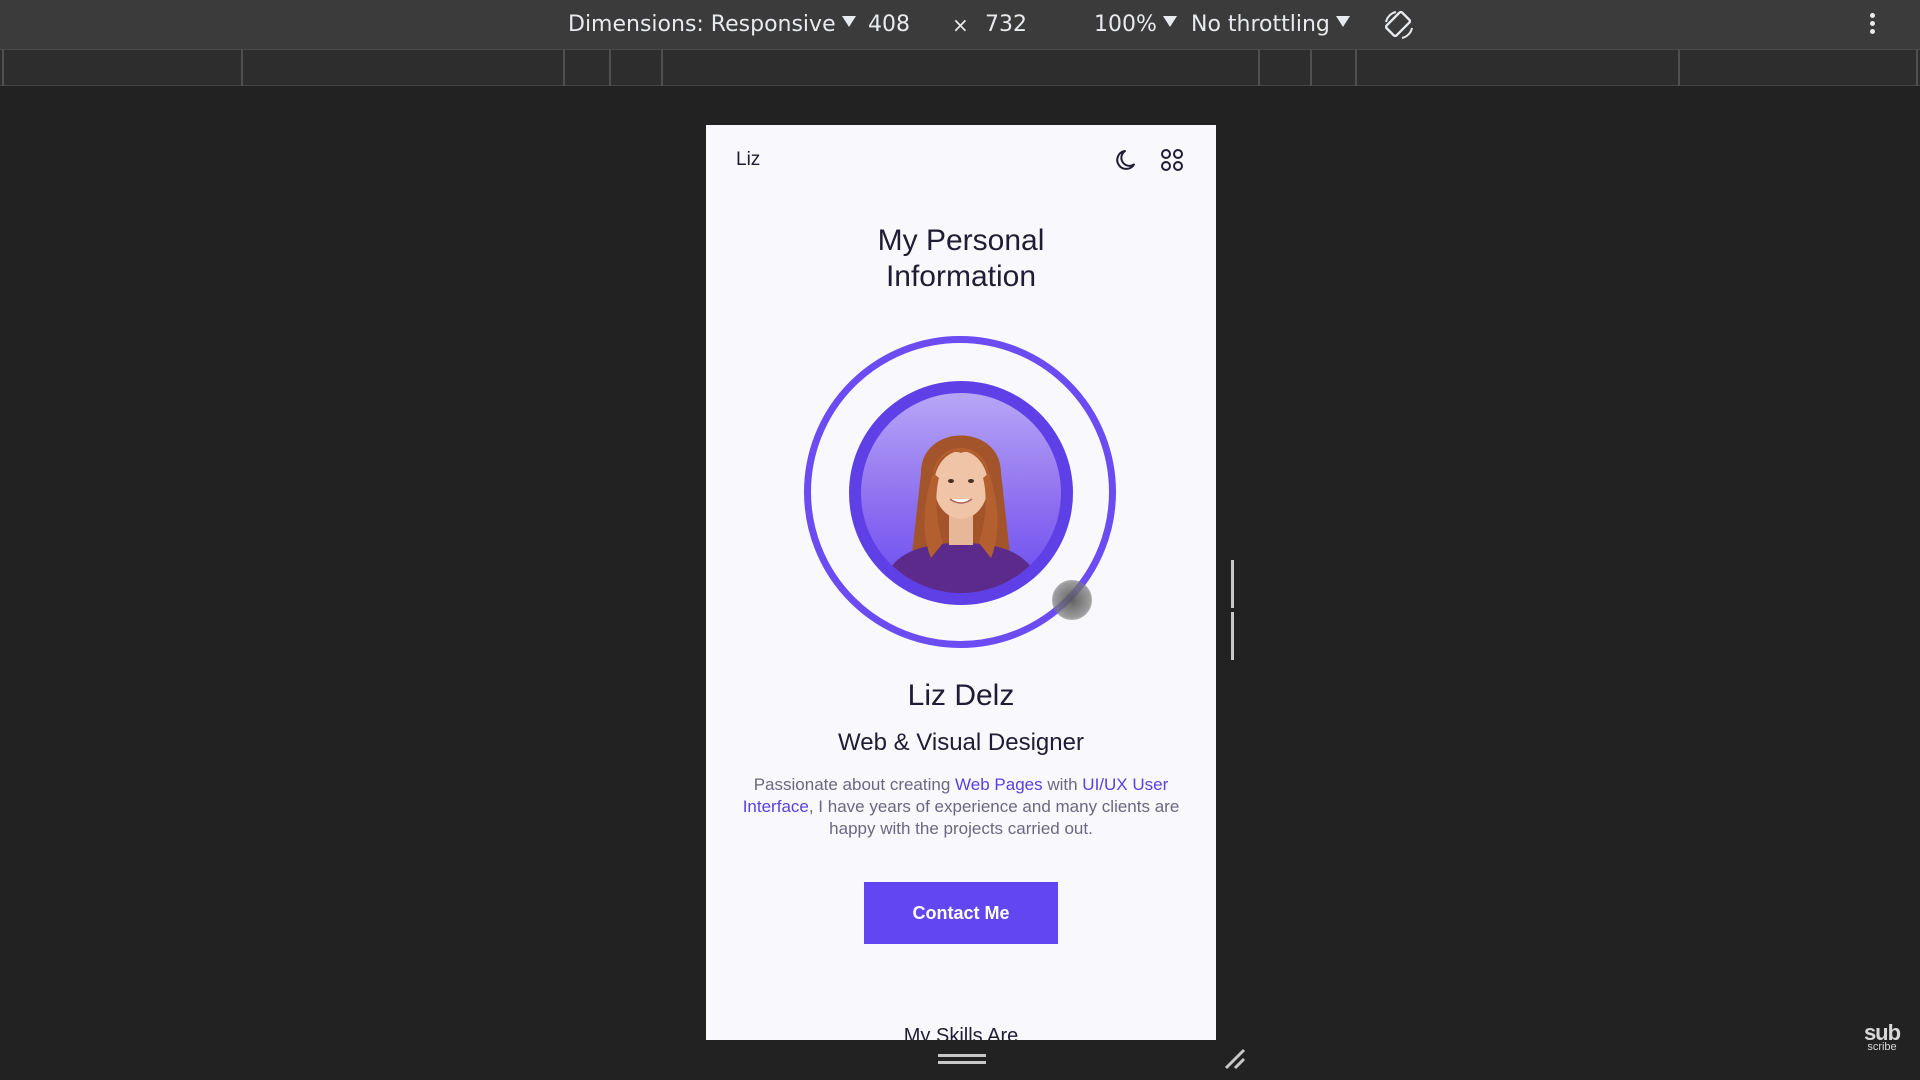 Image resolution: width=1920 pixels, height=1080 pixels. I want to click on cursor-indicator, so click(1072, 600).